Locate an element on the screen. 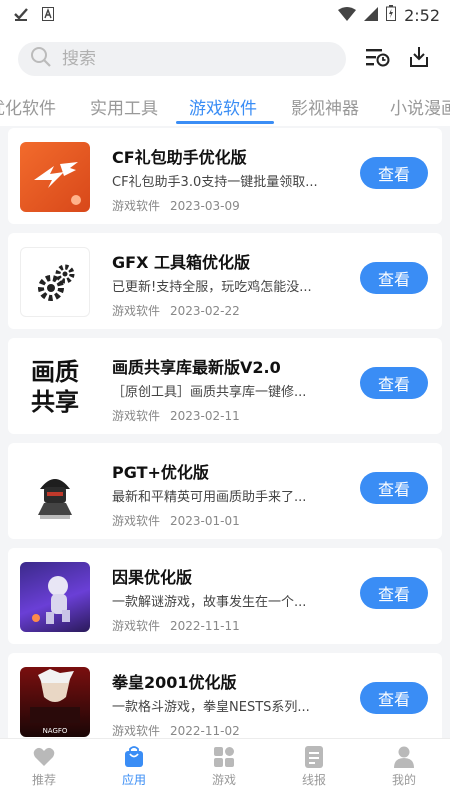 Image resolution: width=450 pixels, height=800 pixels. app-date: 2022-11-02 is located at coordinates (205, 731).